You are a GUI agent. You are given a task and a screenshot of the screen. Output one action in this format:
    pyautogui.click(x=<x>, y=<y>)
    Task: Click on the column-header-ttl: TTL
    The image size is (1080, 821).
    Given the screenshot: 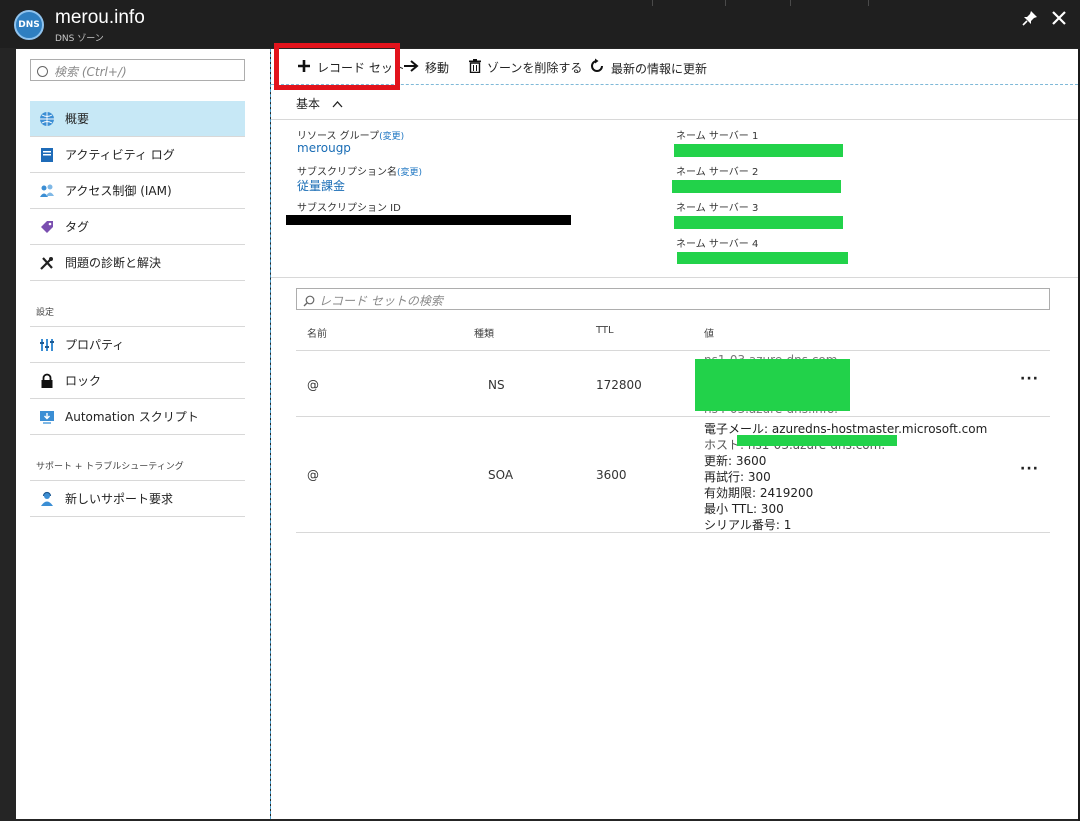 What is the action you would take?
    pyautogui.click(x=605, y=330)
    